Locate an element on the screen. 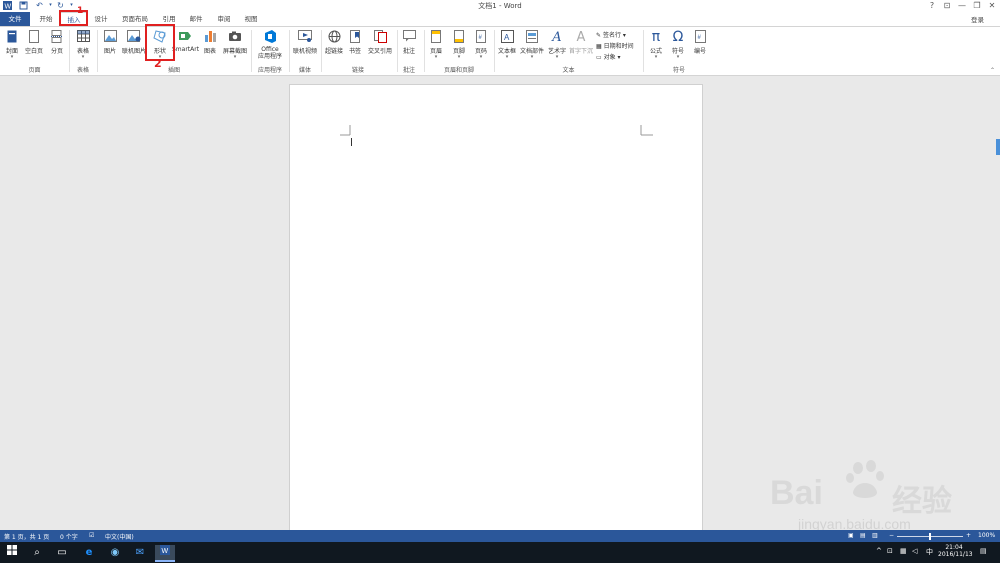 This screenshot has height=563, width=1000. smartart-label: SmartArt is located at coordinates (186, 49).